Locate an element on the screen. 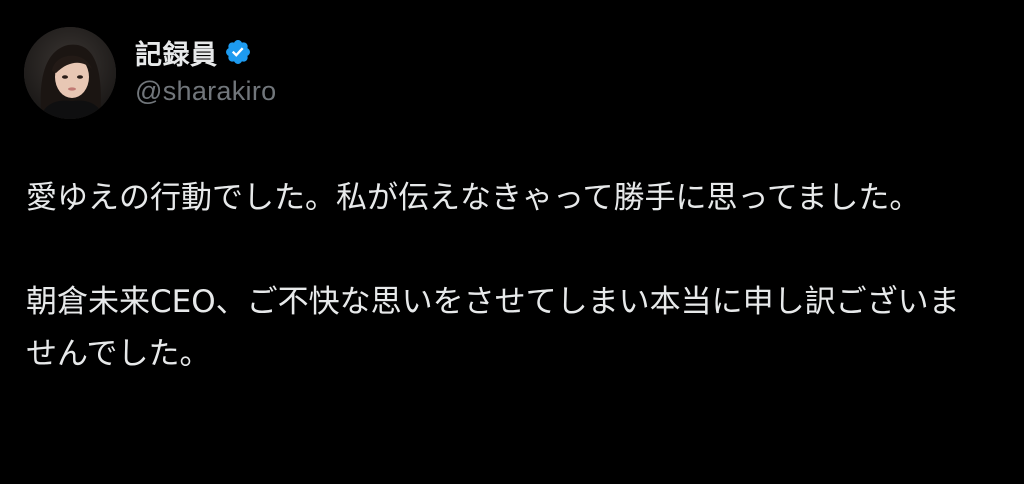 The height and width of the screenshot is (484, 1024). avatar is located at coordinates (70, 73).